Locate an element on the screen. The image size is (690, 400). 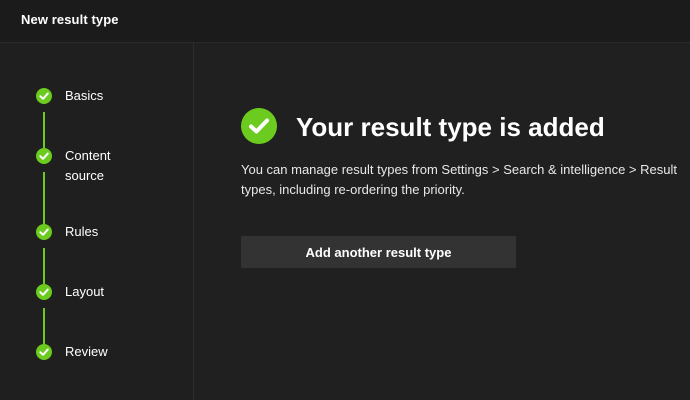
step-label: Basics is located at coordinates (84, 95).